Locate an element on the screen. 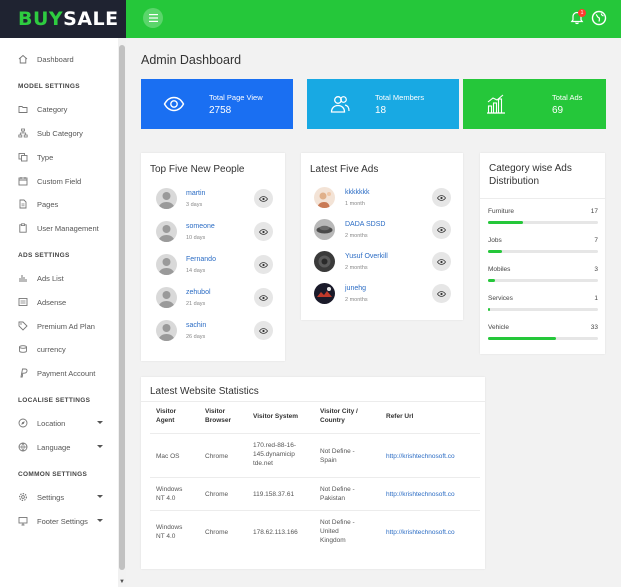  row-divider is located at coordinates (315, 510).